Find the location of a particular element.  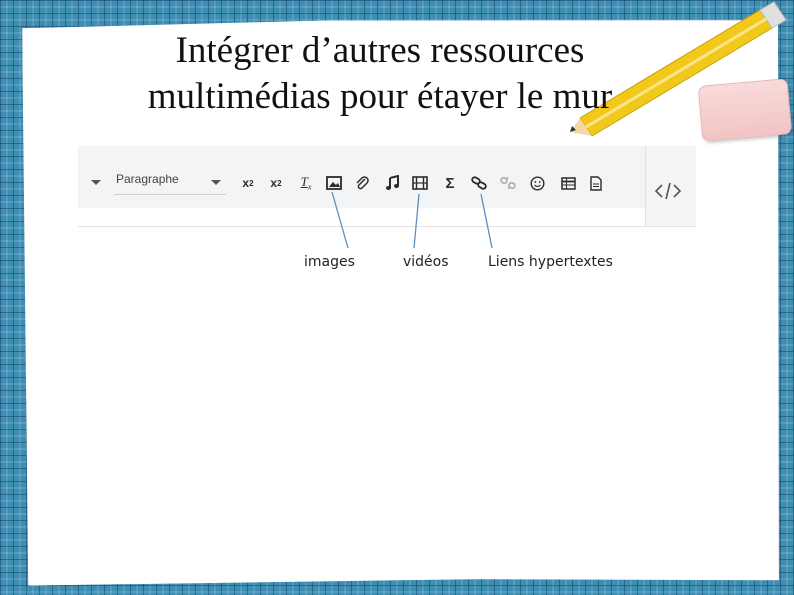

clear-format-button: Tx is located at coordinates (306, 183).